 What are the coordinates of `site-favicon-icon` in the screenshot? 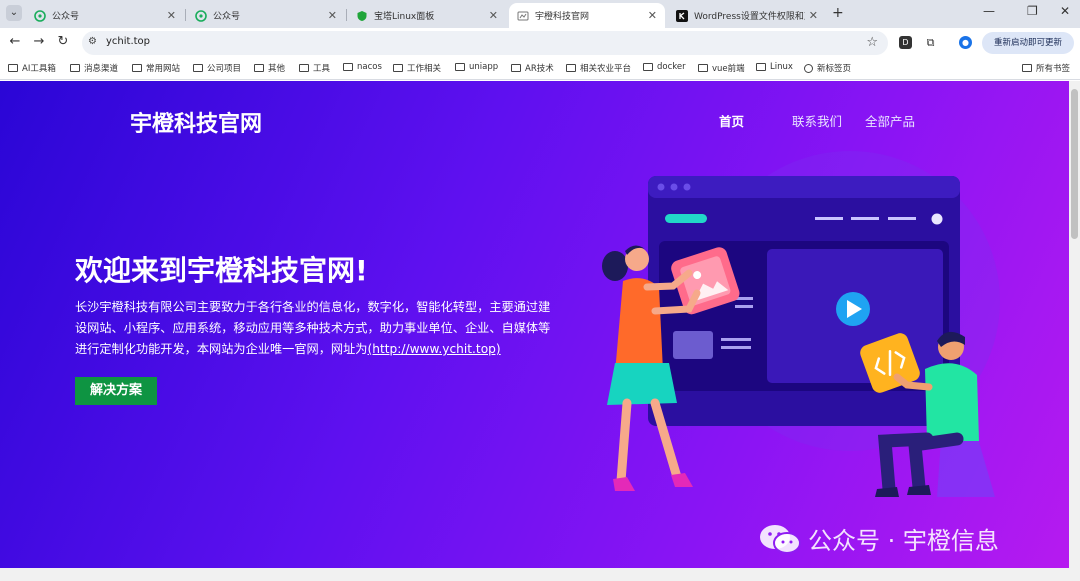 It's located at (523, 16).